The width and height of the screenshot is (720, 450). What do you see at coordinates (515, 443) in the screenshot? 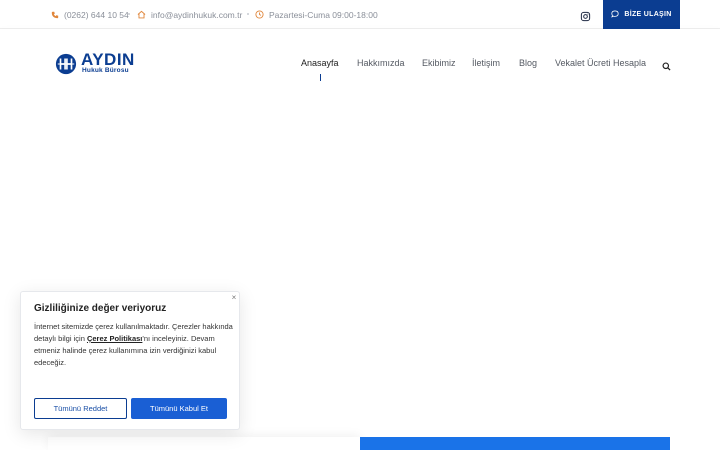
I see `info-panel-right` at bounding box center [515, 443].